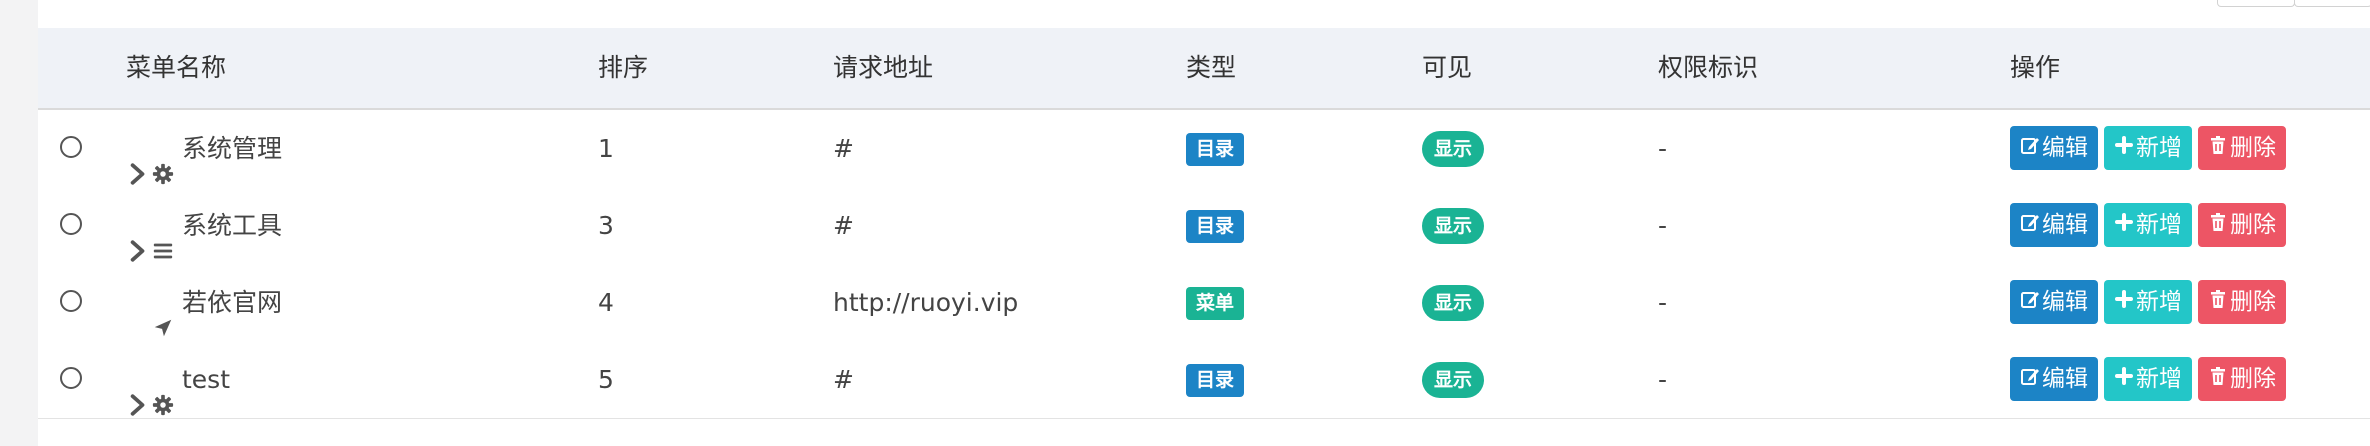 The height and width of the screenshot is (446, 2370). I want to click on menu-name-text: test, so click(206, 379).